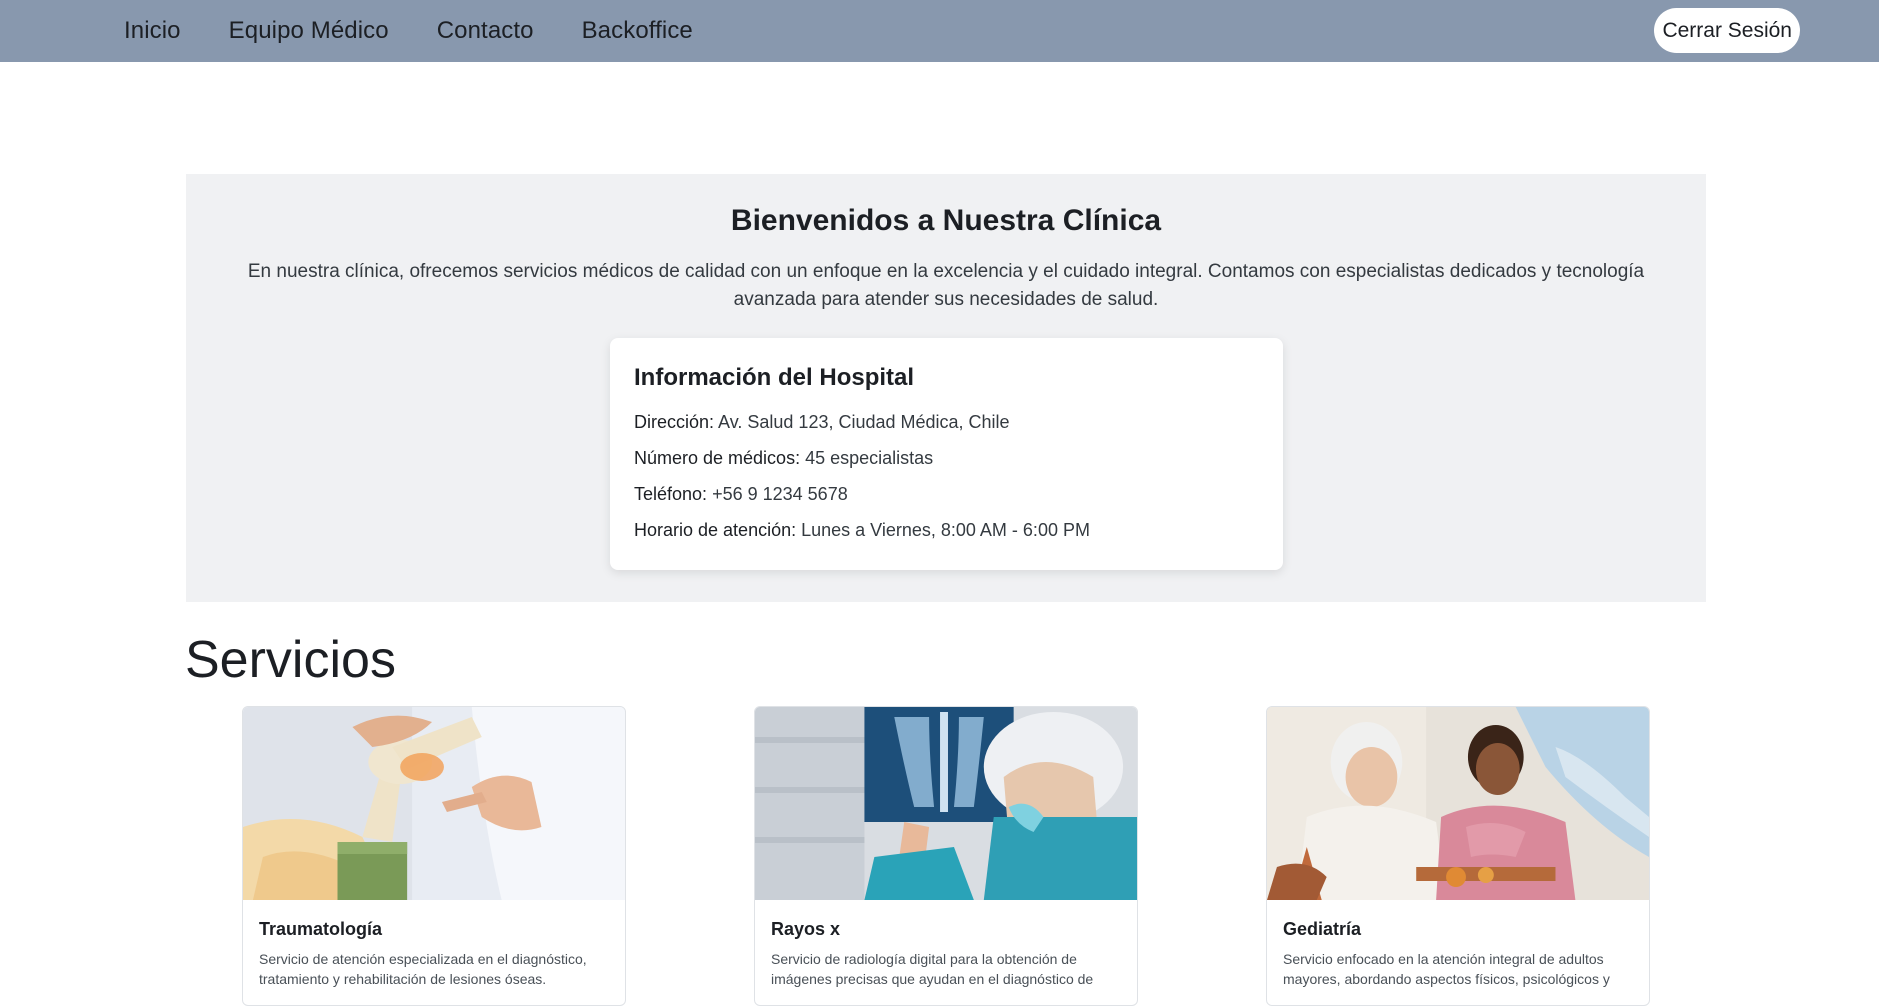  What do you see at coordinates (715, 530) in the screenshot?
I see `info-label: Horario de atención:` at bounding box center [715, 530].